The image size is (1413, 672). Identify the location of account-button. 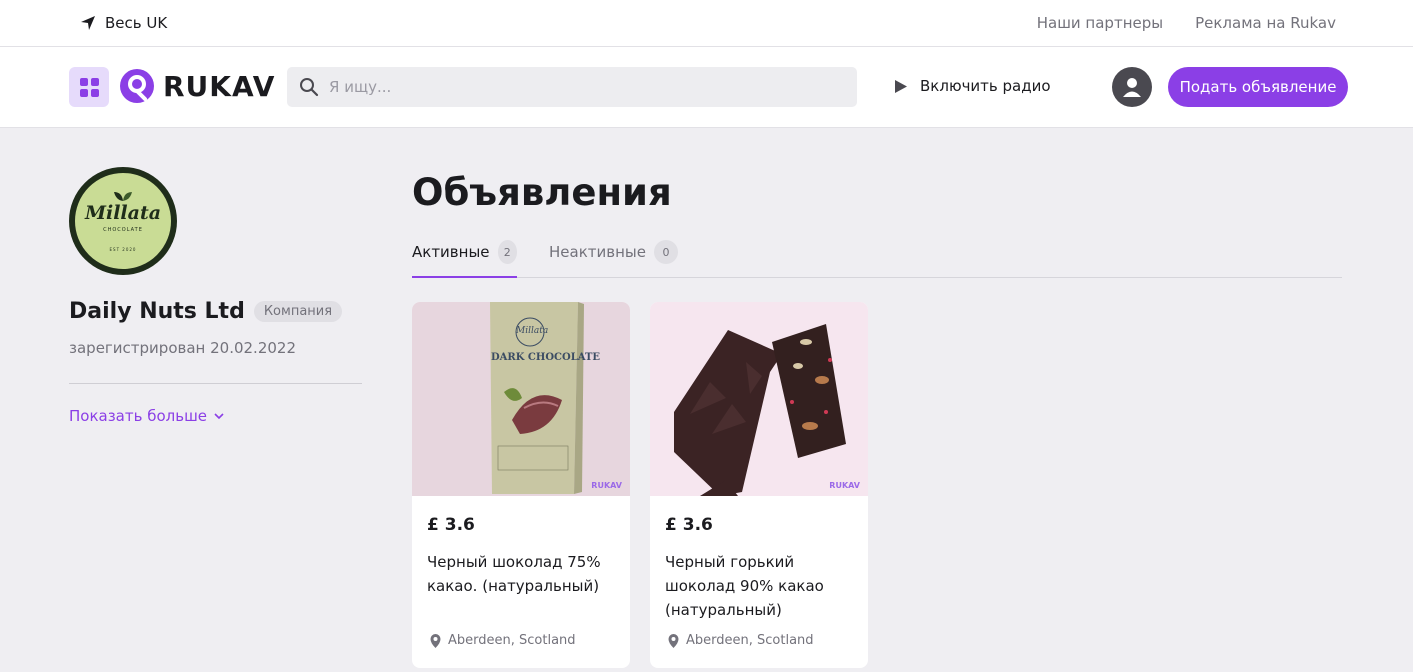
(1132, 87).